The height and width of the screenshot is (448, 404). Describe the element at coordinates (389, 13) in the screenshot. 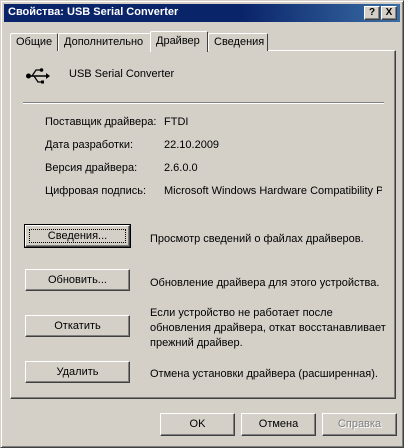

I see `close-button: X` at that location.